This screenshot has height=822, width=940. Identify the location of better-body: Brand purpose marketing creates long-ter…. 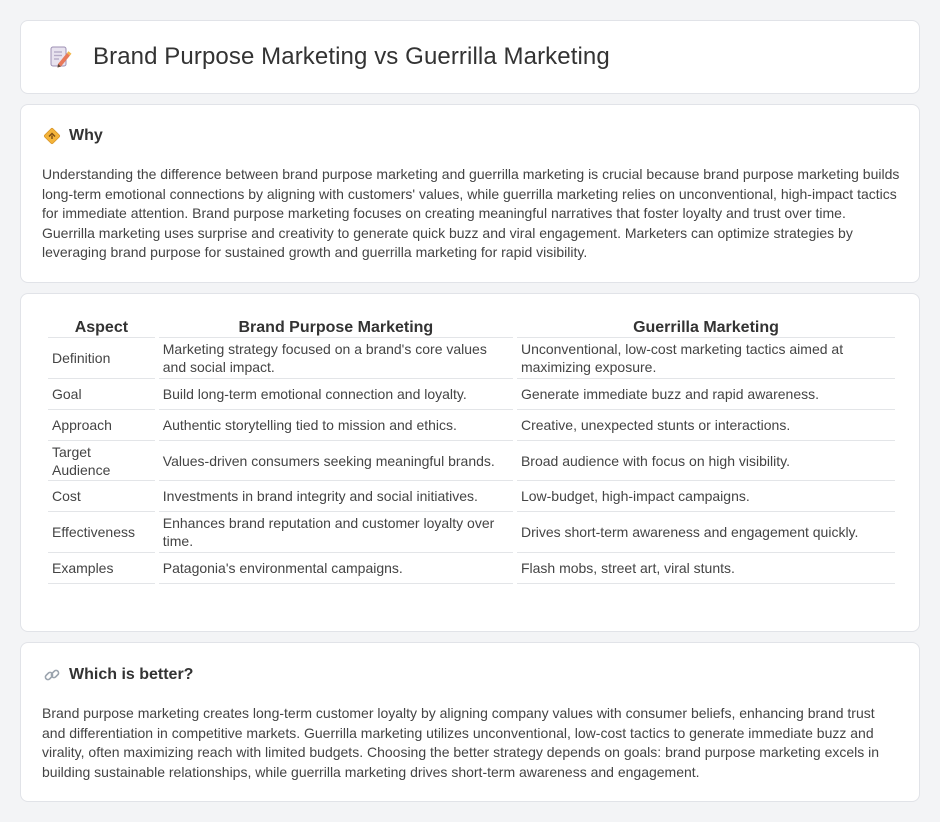
(461, 742).